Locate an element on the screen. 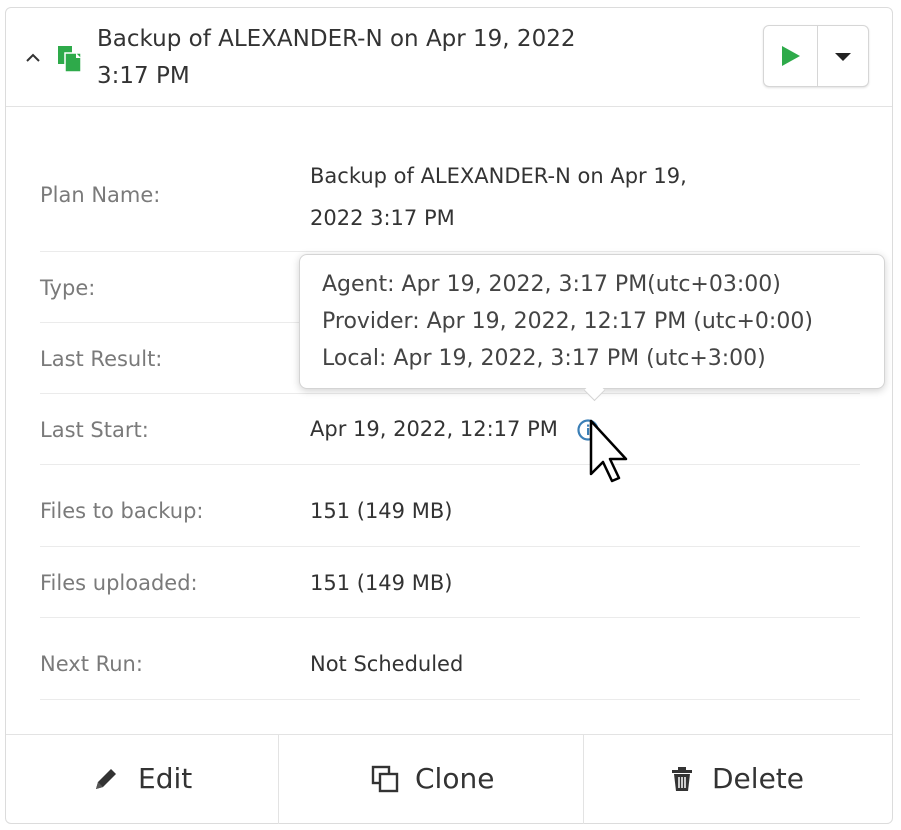  caret-down-icon is located at coordinates (843, 57).